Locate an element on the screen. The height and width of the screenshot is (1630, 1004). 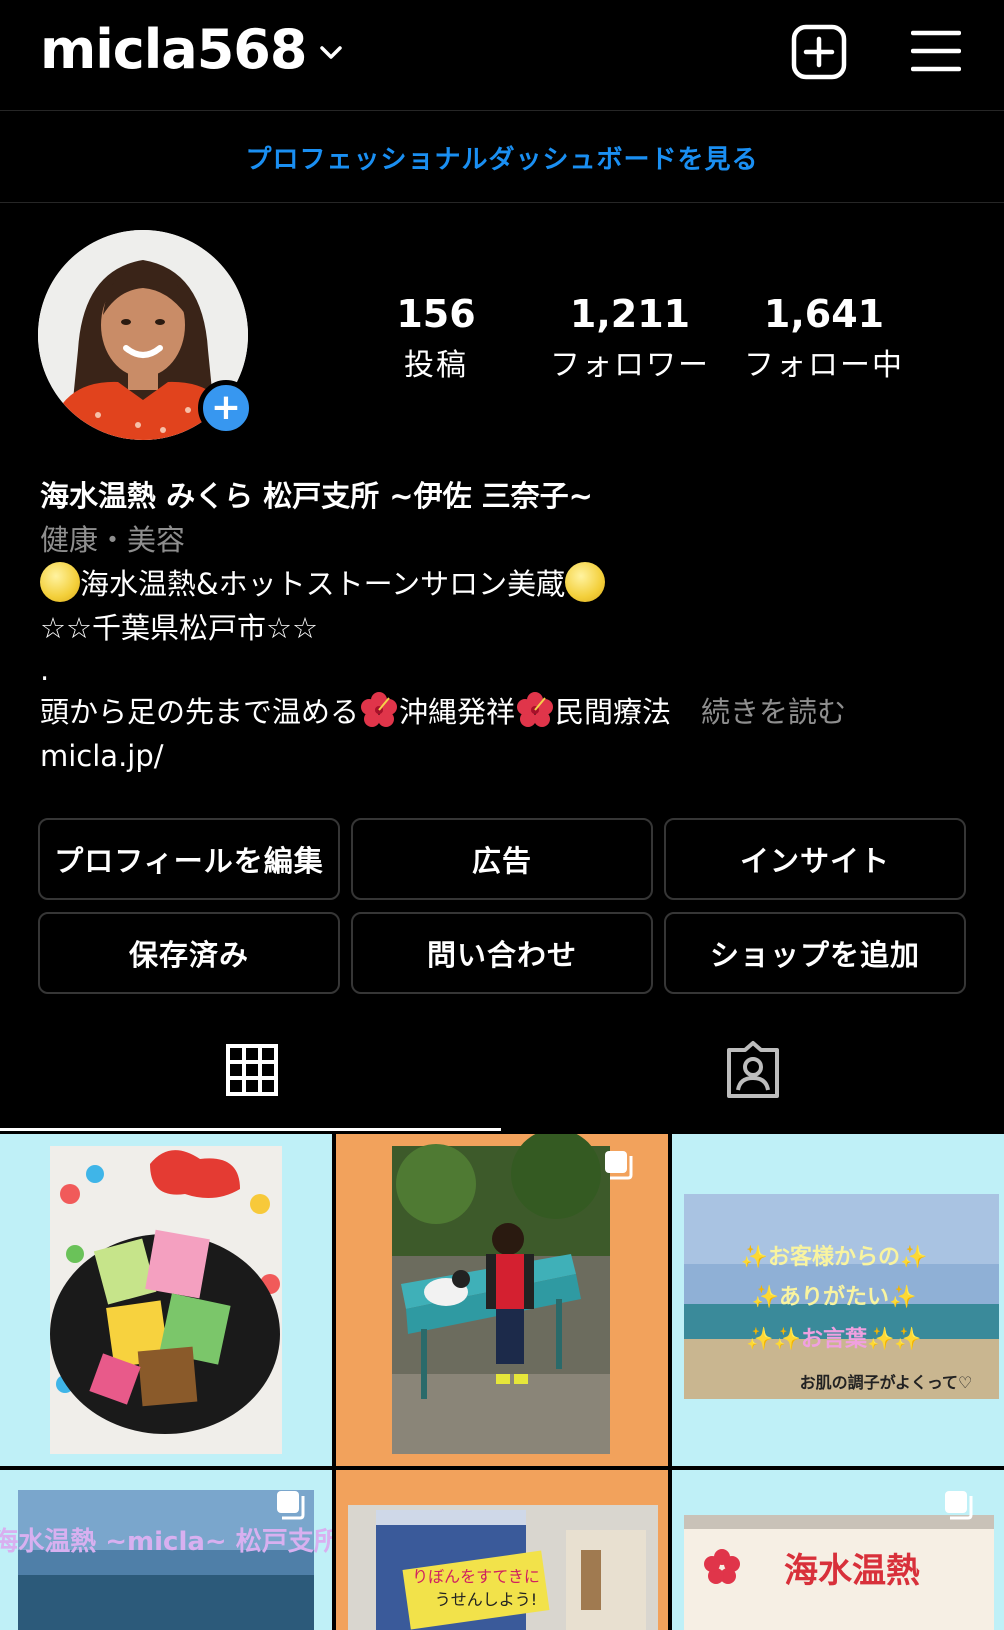
following-count: 1,641 フォロー中 is located at coordinates (824, 338).